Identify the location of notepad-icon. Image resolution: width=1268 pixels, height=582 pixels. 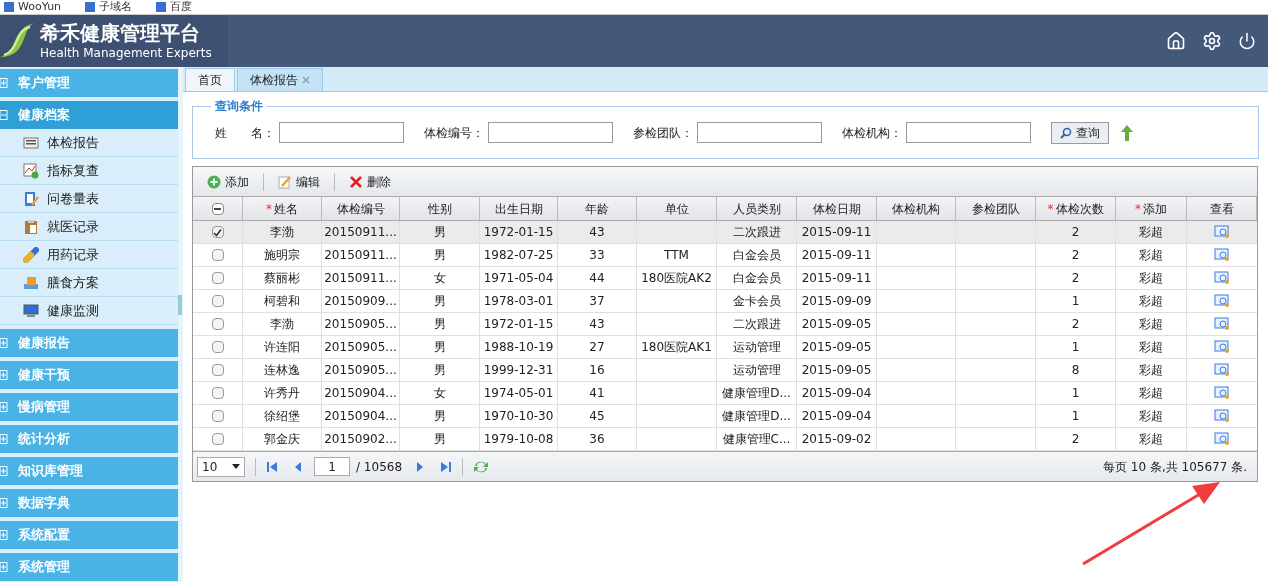
(31, 198).